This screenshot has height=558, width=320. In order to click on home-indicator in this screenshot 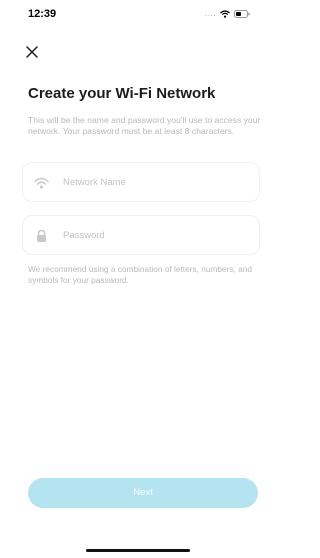, I will do `click(138, 550)`.